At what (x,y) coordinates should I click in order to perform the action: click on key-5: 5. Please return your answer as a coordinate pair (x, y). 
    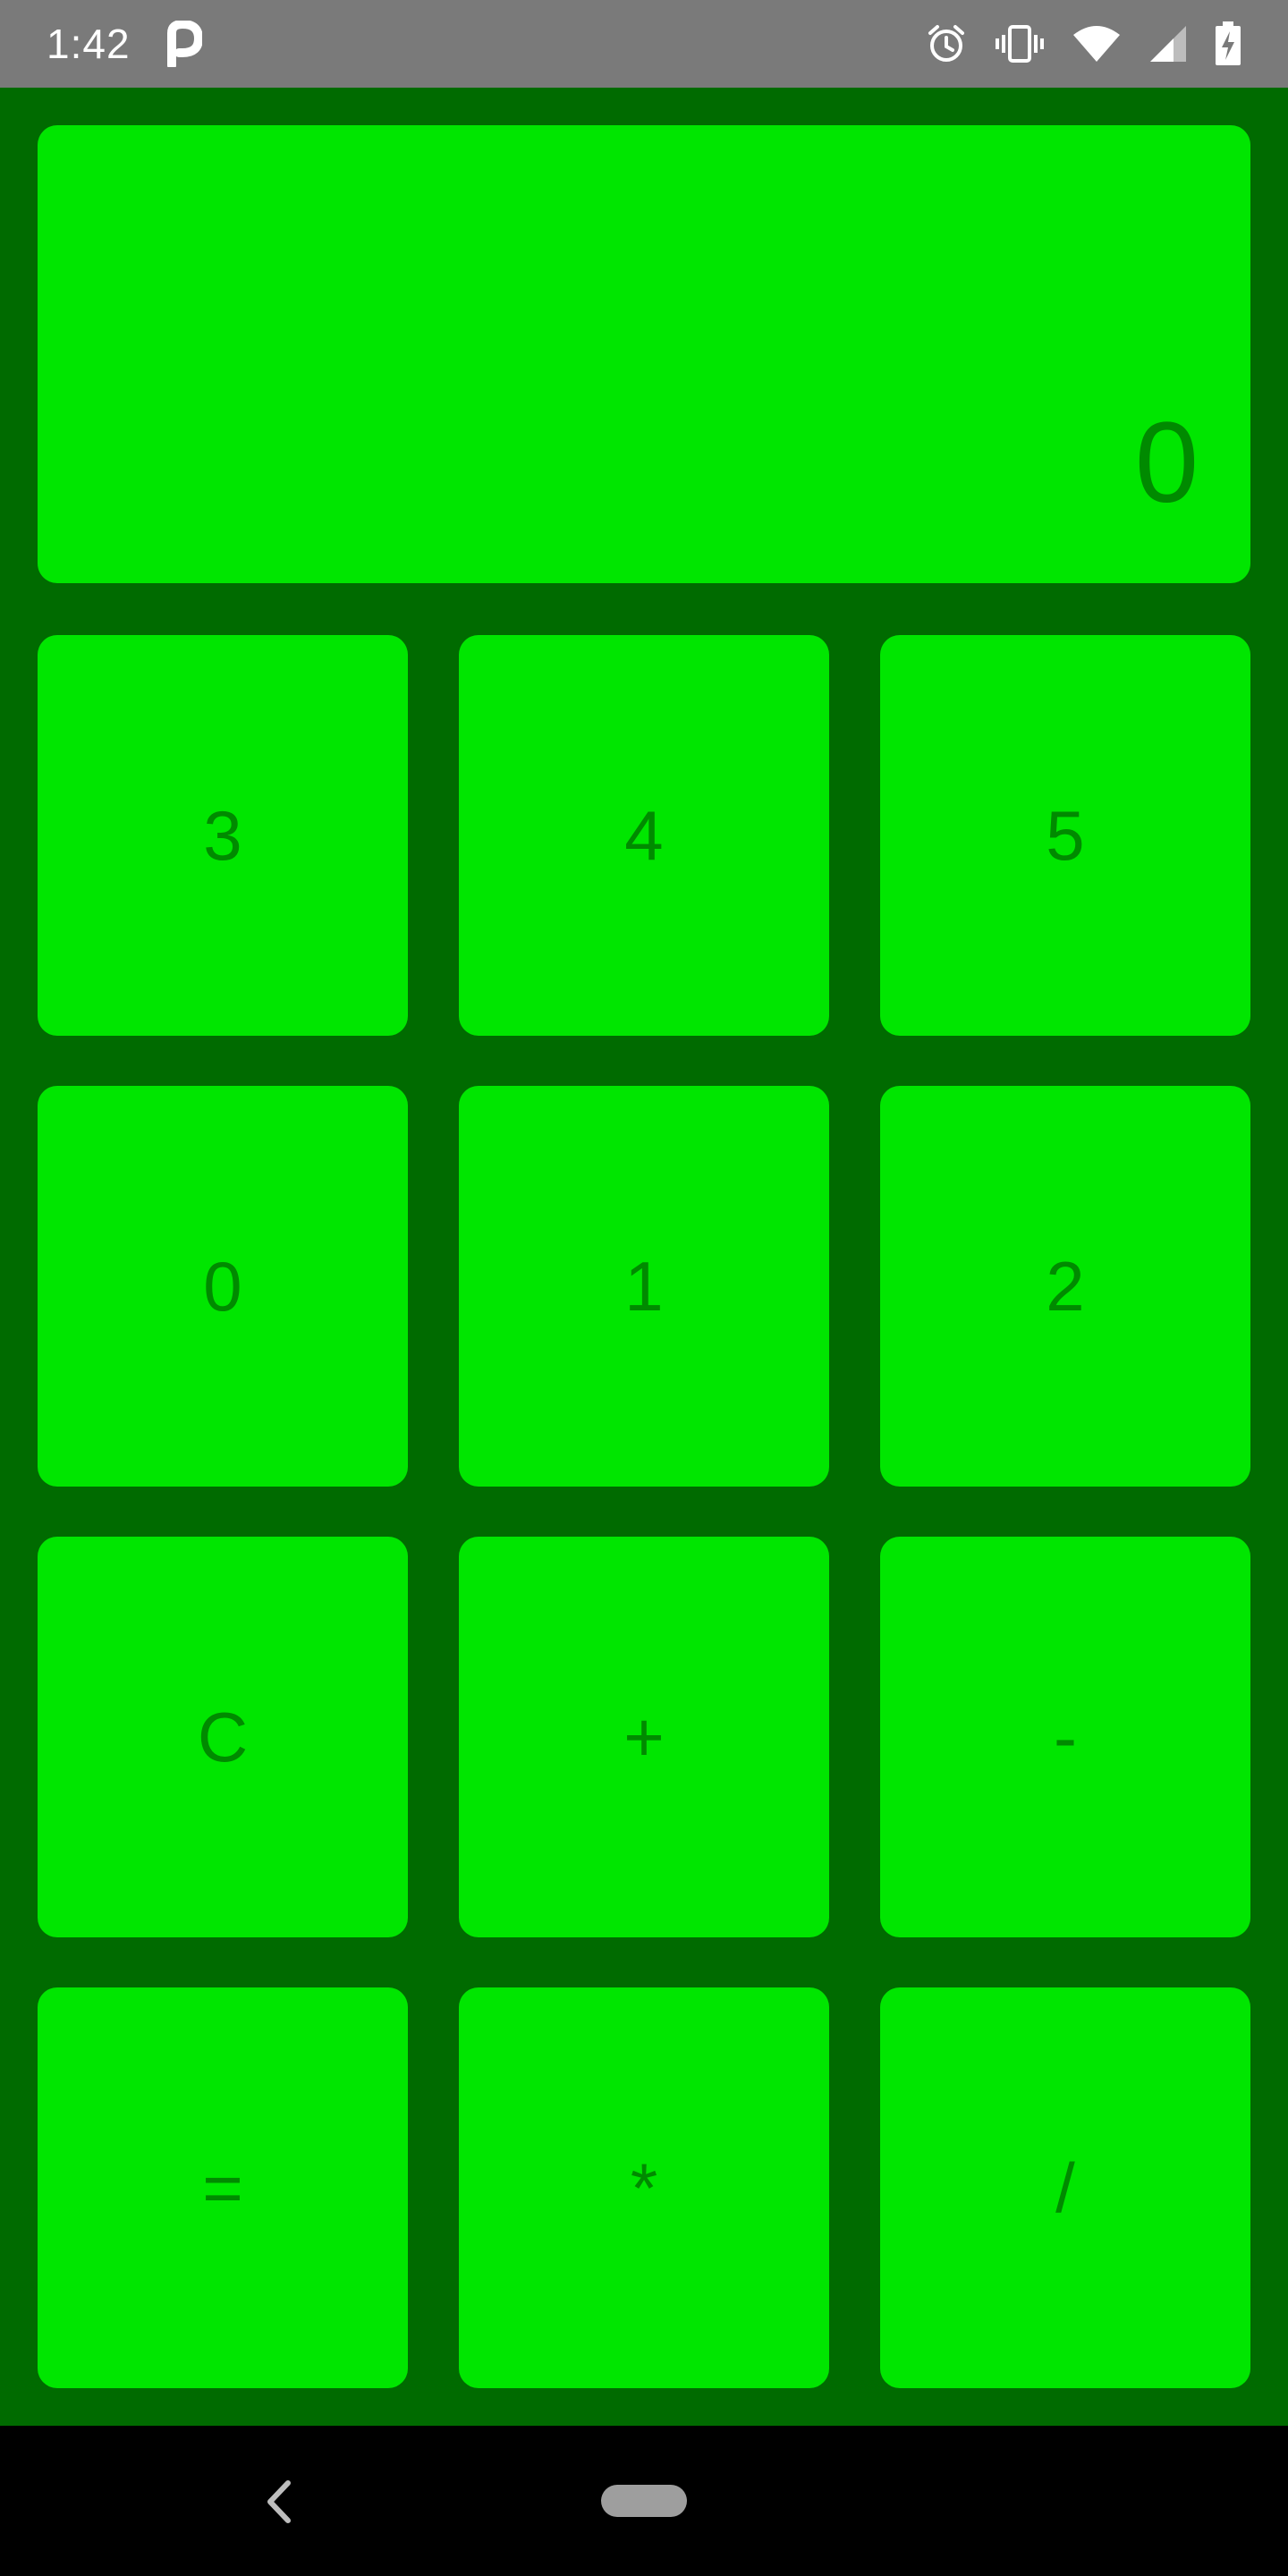
    Looking at the image, I should click on (1065, 835).